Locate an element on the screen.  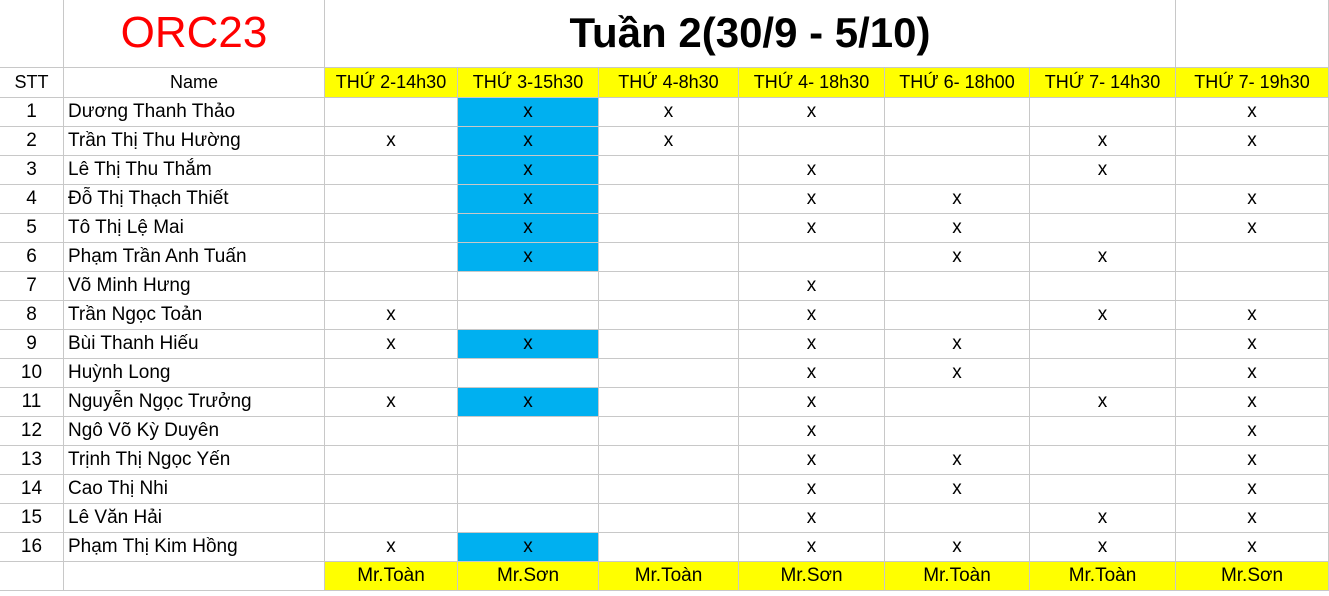
row-name: Trịnh Thị Ngọc Yến is located at coordinates (194, 460).